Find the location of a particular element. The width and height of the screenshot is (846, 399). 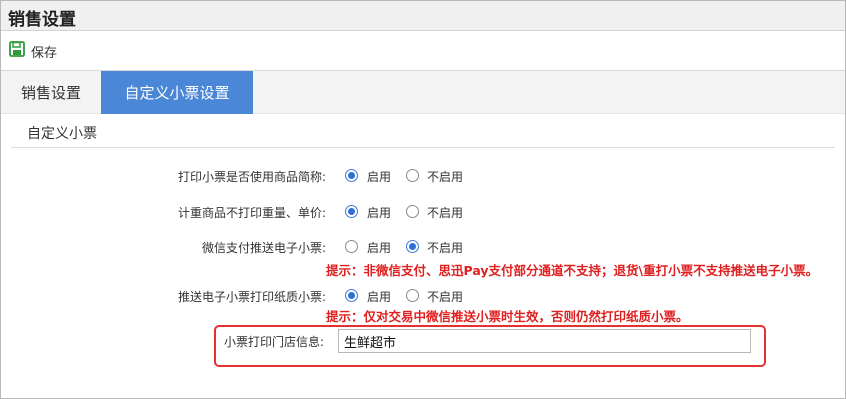

radio-weight-price-disable is located at coordinates (412, 211).